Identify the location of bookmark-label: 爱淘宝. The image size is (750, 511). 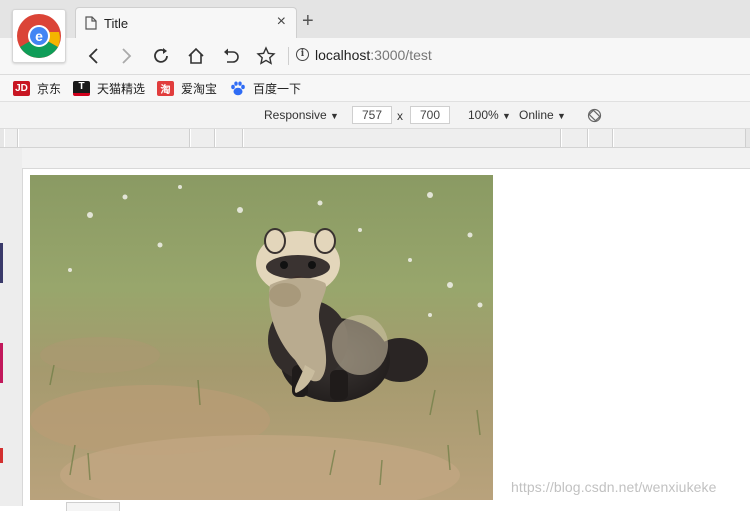
(199, 88).